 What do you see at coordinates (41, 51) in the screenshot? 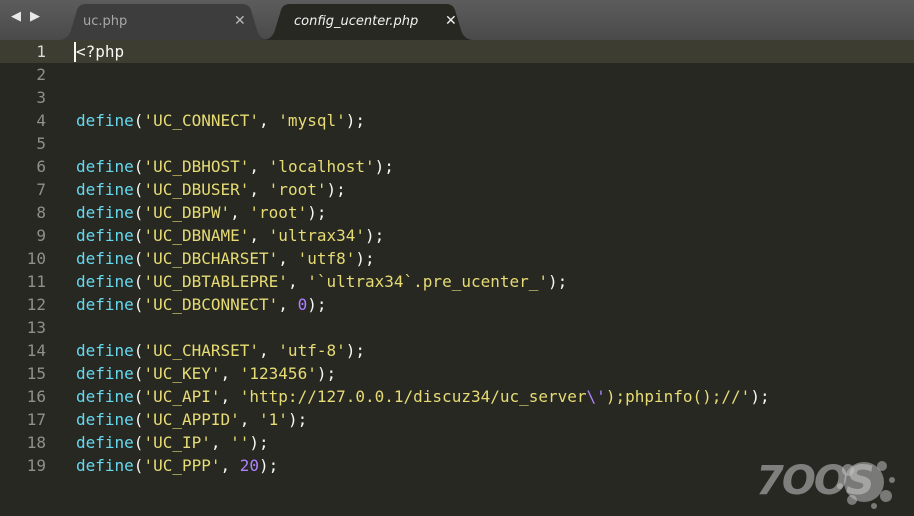
I see `line-number: 1` at bounding box center [41, 51].